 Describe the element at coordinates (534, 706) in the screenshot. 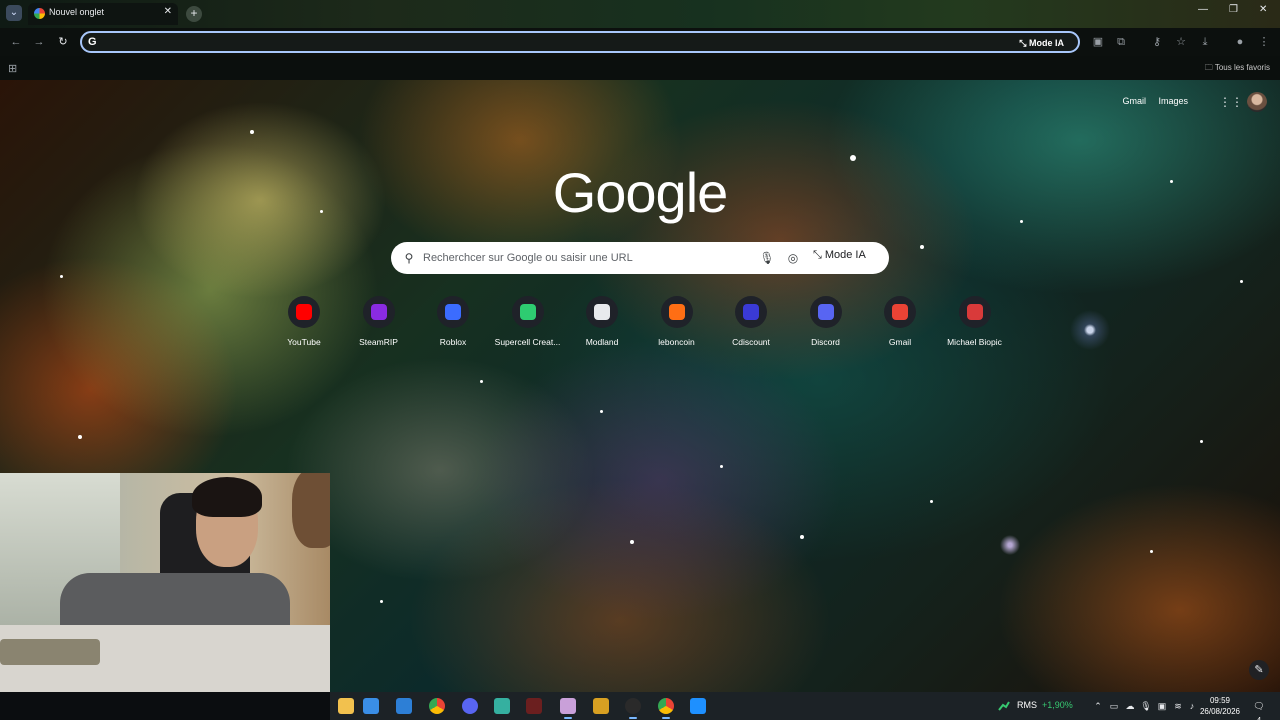

I see `app-icon` at that location.